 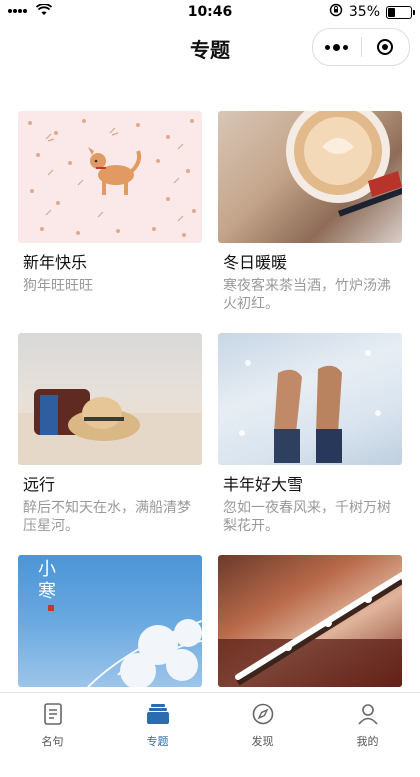 What do you see at coordinates (255, 262) in the screenshot?
I see `topic-title: 冬日暖暖` at bounding box center [255, 262].